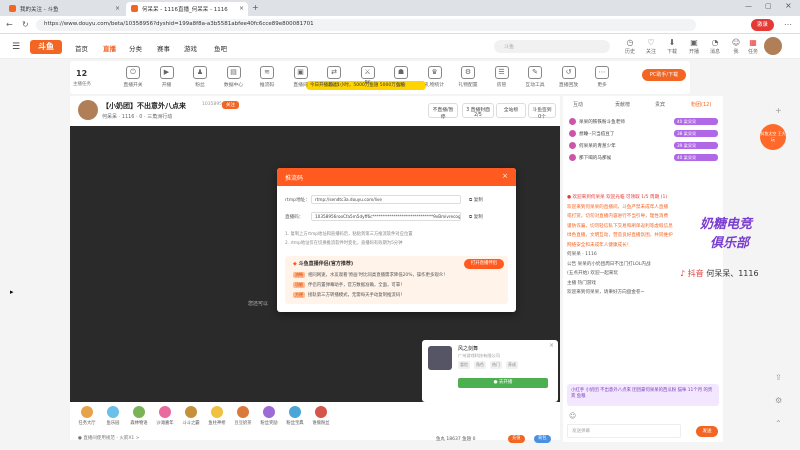  Describe the element at coordinates (715, 46) in the screenshot. I see `message-button: ◔ 消息` at that location.